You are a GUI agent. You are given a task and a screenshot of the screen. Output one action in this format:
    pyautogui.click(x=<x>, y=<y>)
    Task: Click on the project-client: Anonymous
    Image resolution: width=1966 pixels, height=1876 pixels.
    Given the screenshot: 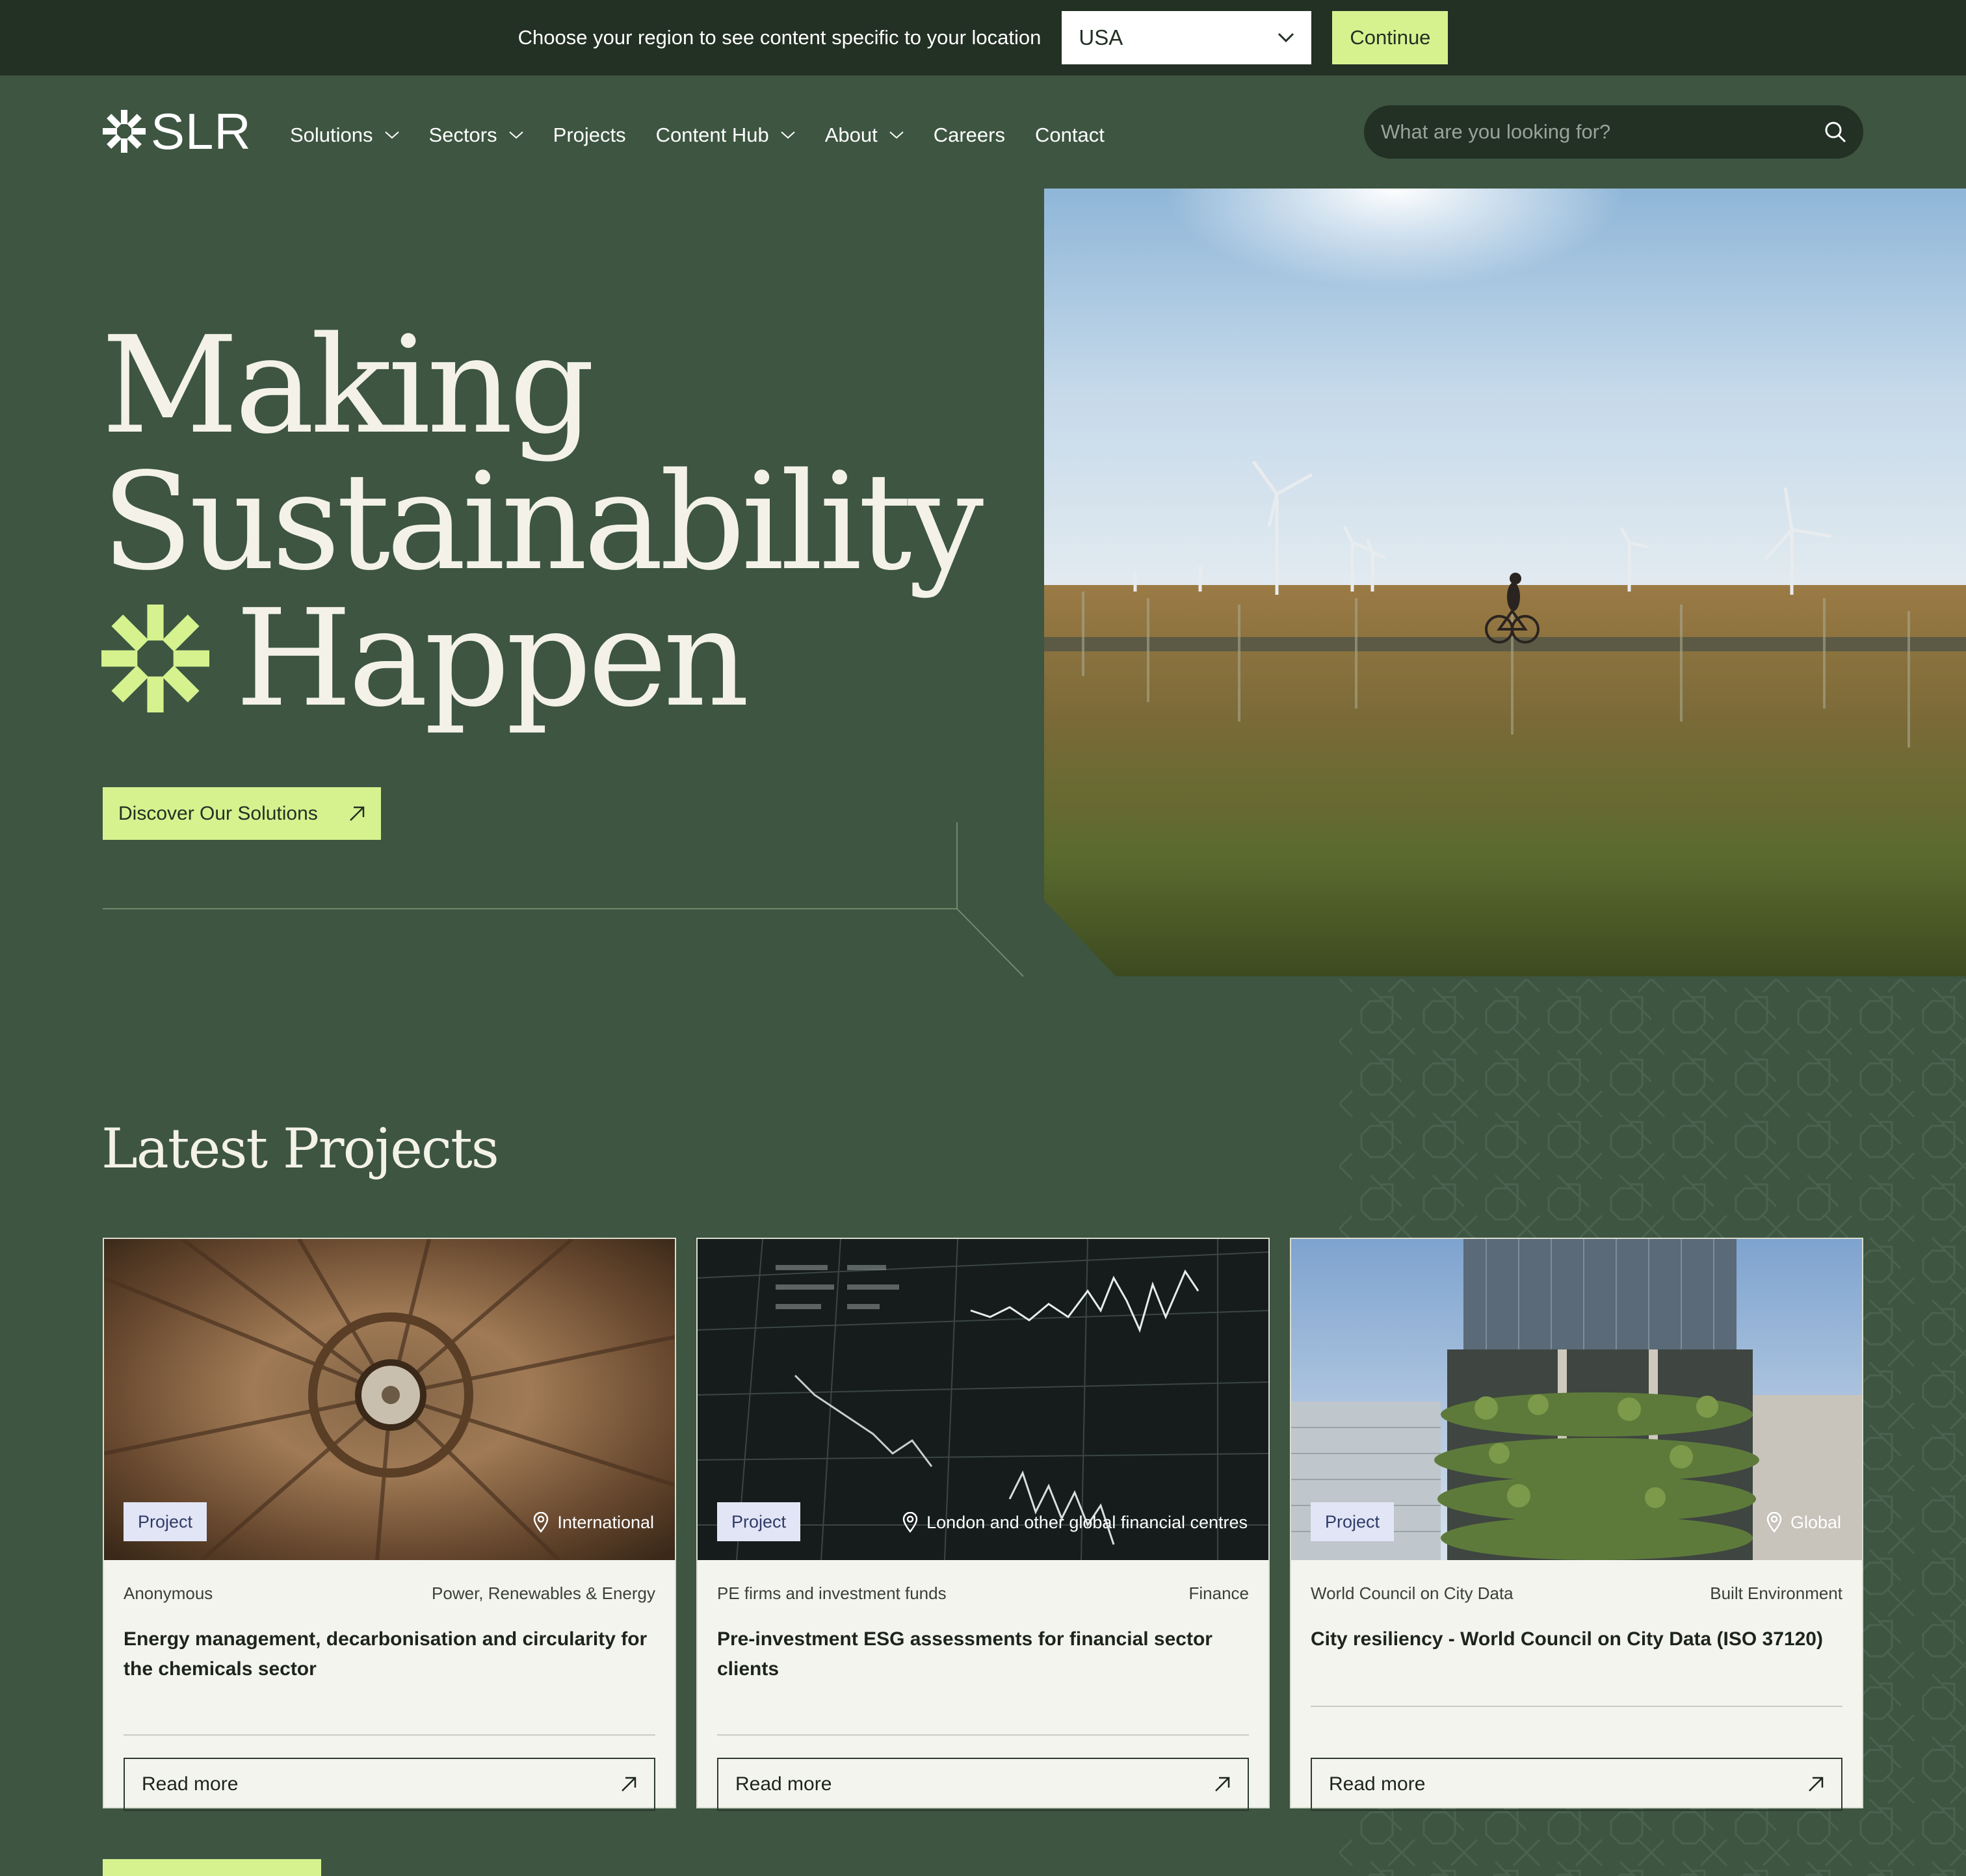 What is the action you would take?
    pyautogui.click(x=168, y=1593)
    